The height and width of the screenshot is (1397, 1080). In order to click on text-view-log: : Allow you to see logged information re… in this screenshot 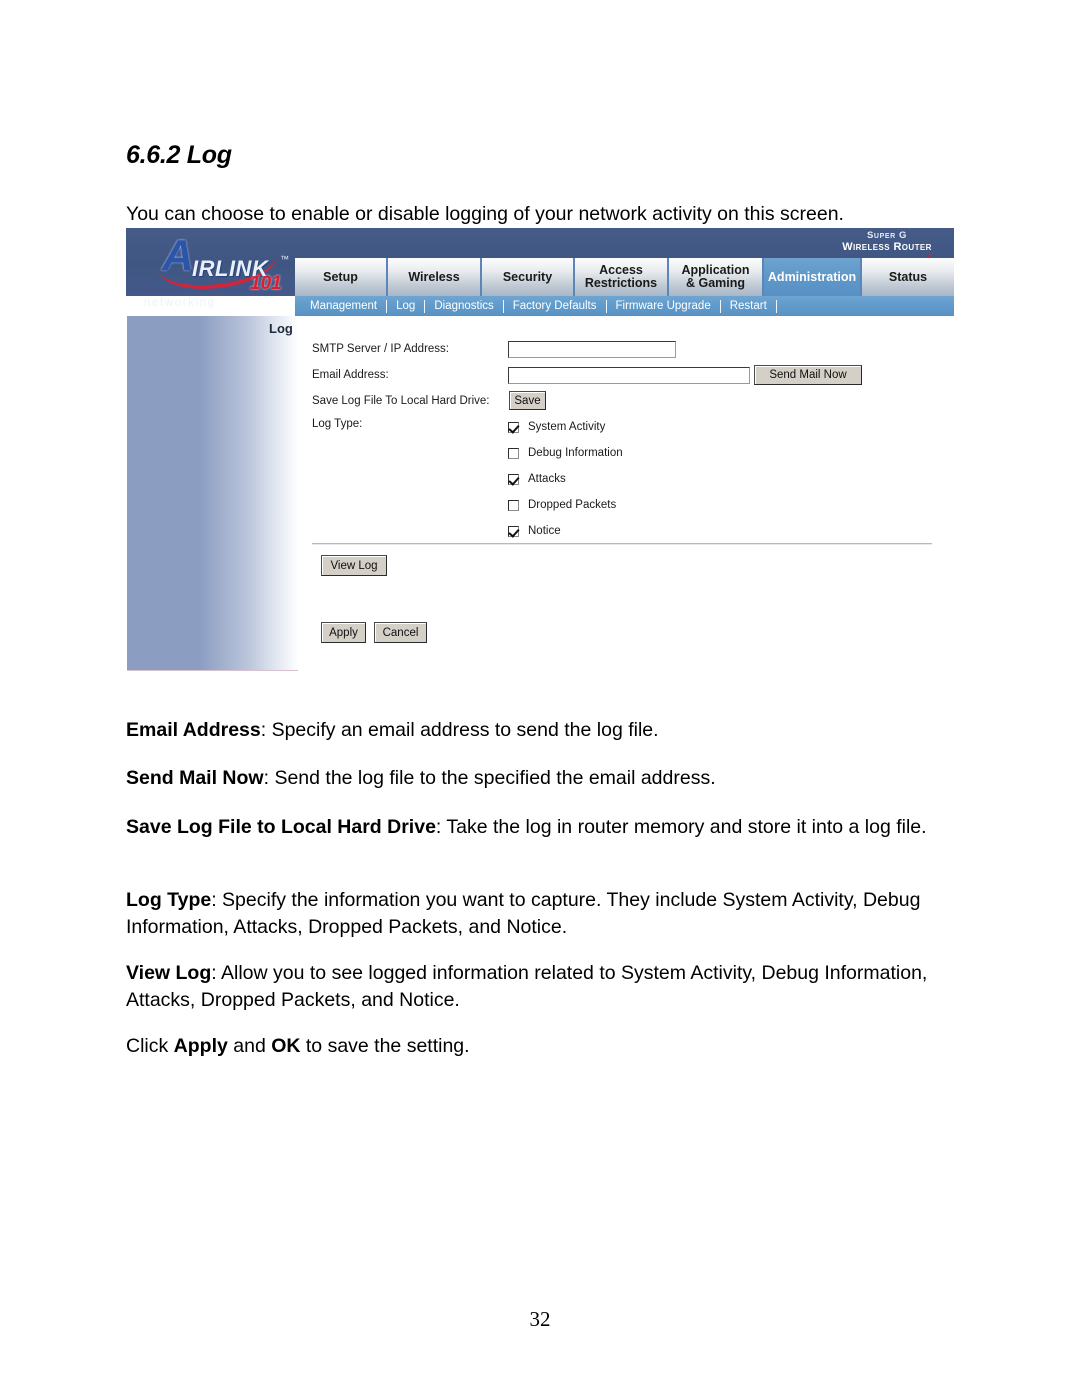, I will do `click(527, 986)`.